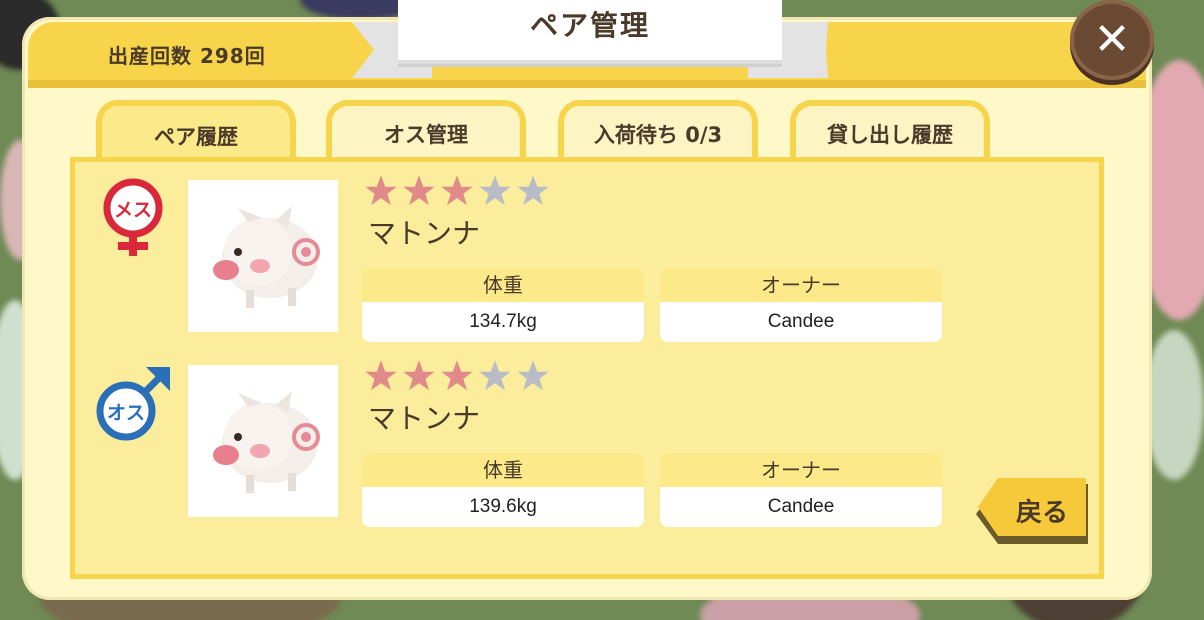  I want to click on tab-lending-history: 貸し出し履歴, so click(890, 131).